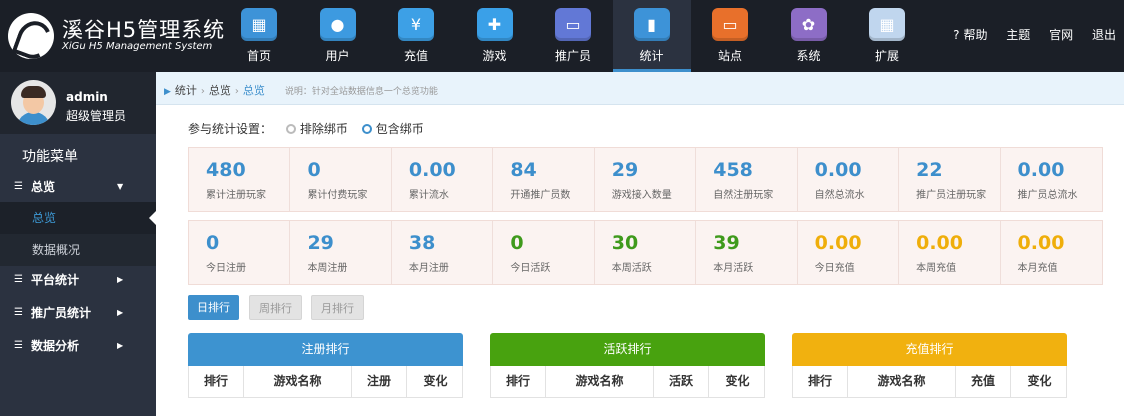 The height and width of the screenshot is (416, 1124). I want to click on sidebar-item-platform-stats: ☰ 平台统计 ▶, so click(78, 280).